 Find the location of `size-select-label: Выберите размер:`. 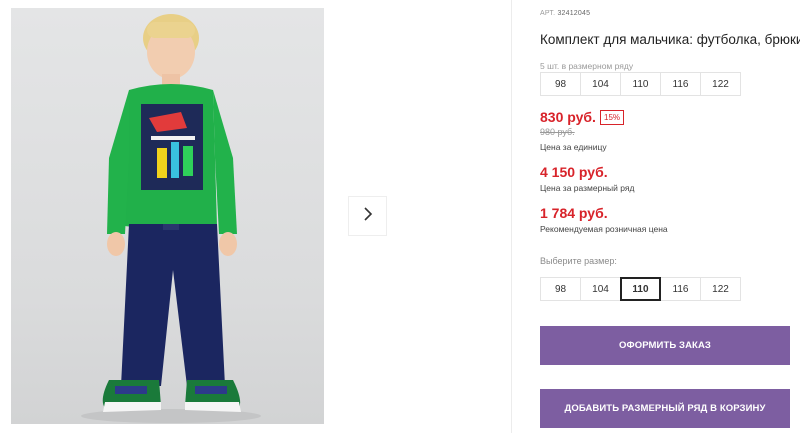

size-select-label: Выберите размер: is located at coordinates (578, 261).